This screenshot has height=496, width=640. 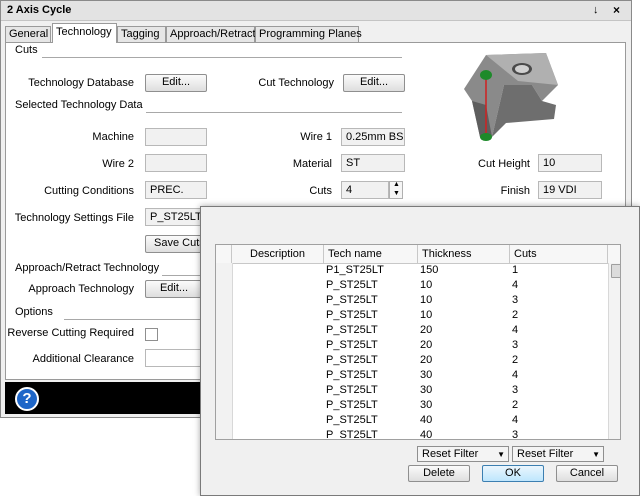 What do you see at coordinates (365, 190) in the screenshot?
I see `cuts-field: 4` at bounding box center [365, 190].